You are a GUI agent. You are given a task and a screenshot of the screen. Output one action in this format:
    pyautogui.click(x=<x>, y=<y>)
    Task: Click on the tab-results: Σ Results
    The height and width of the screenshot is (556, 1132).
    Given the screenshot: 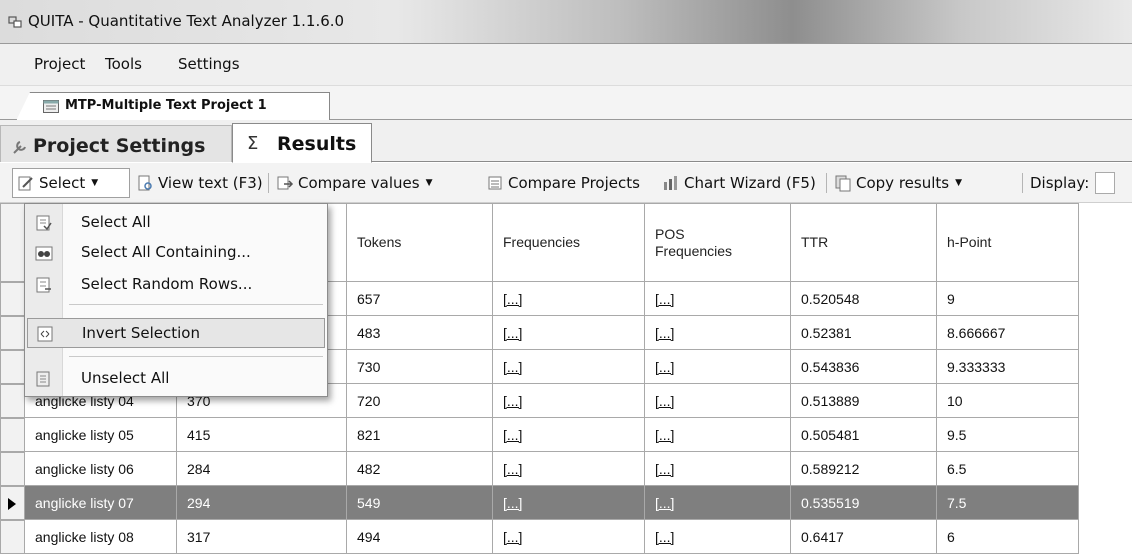 What is the action you would take?
    pyautogui.click(x=302, y=143)
    